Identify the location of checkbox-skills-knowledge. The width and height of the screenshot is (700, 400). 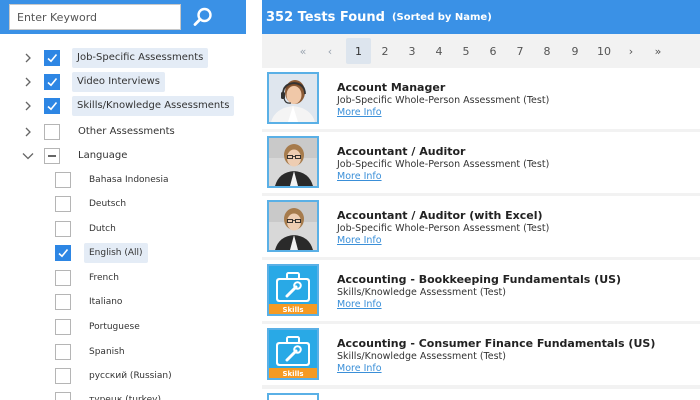
(52, 106).